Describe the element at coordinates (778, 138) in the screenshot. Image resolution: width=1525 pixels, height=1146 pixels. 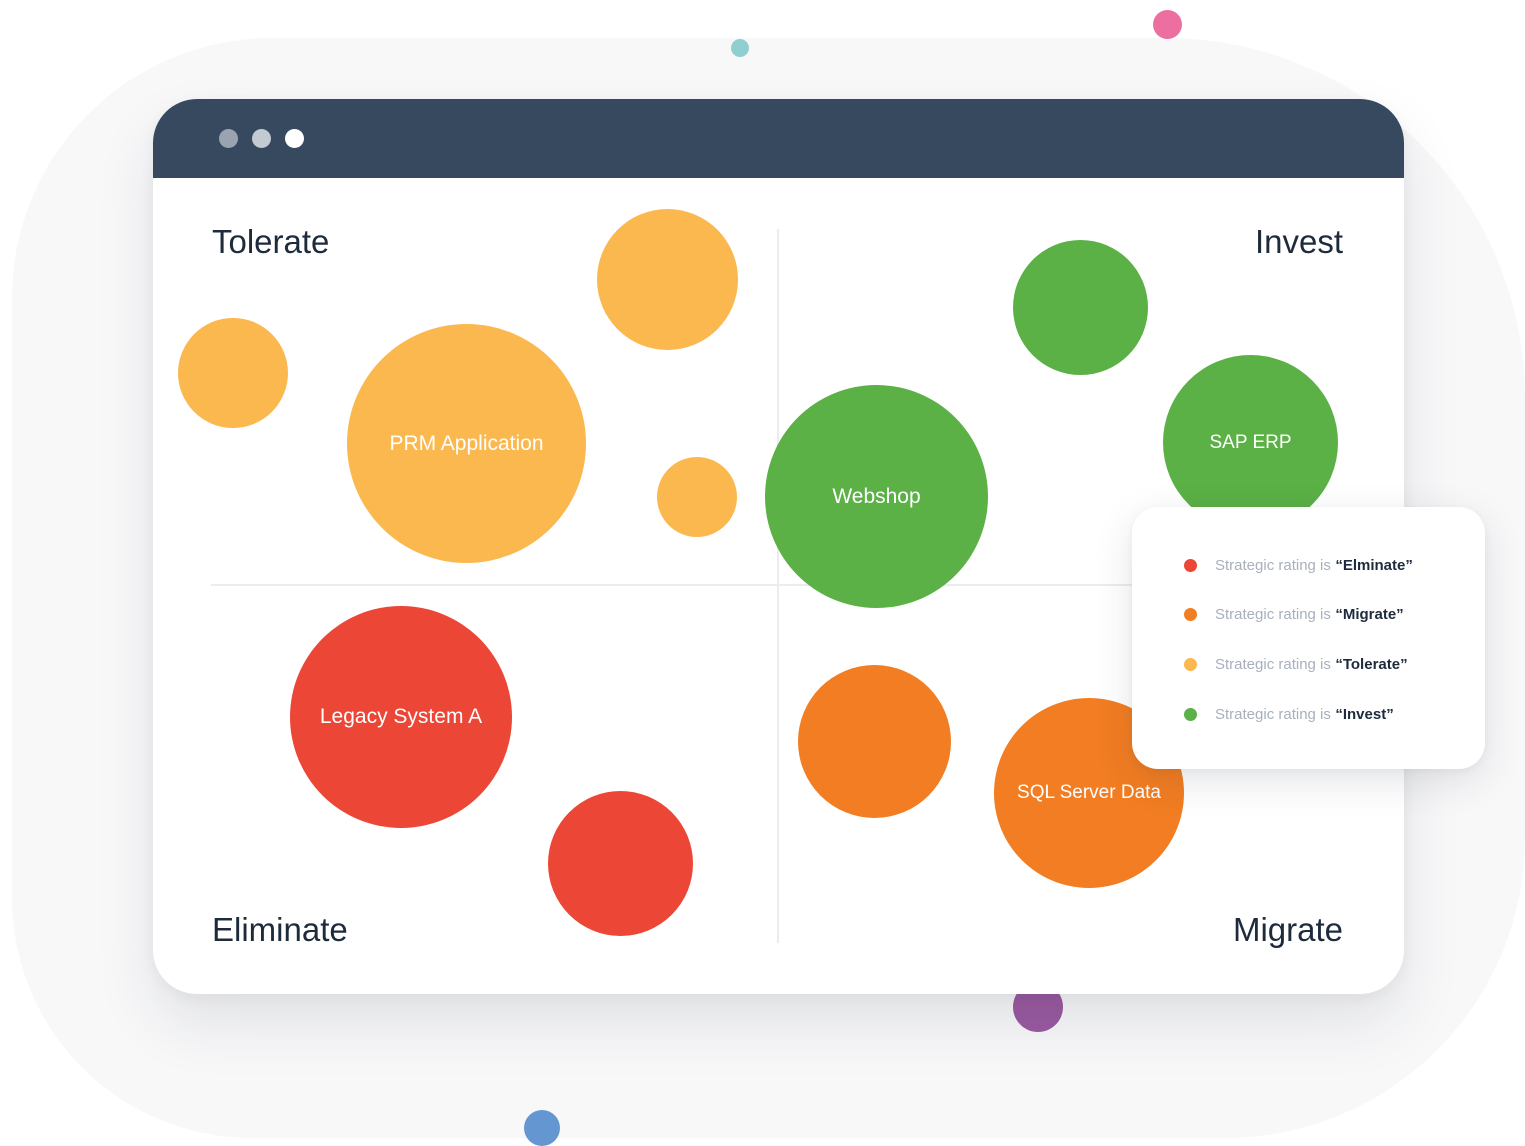
I see `window-titlebar` at that location.